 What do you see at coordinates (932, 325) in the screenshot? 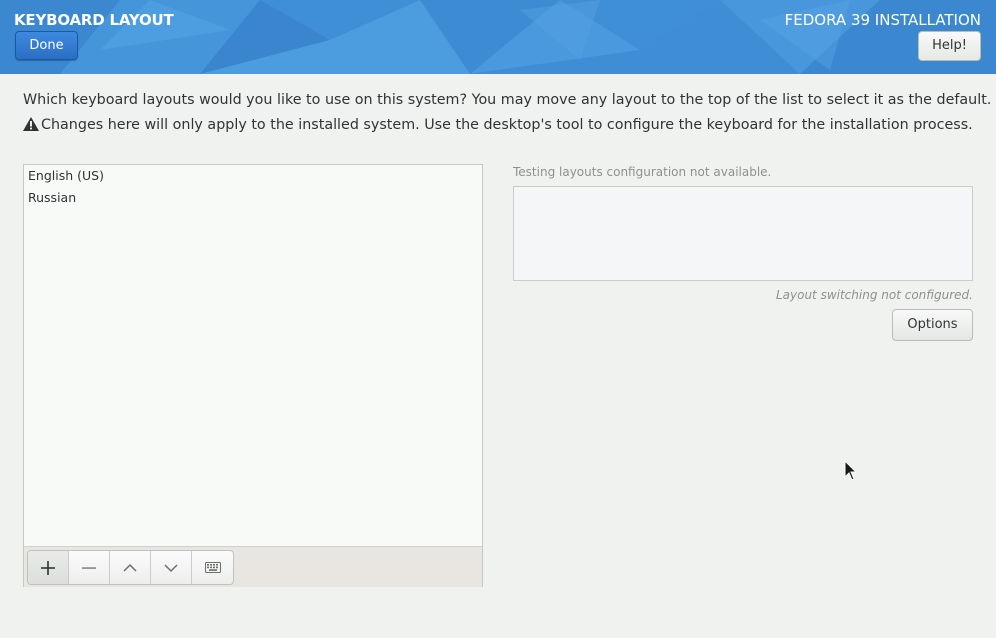
I see `options-button: Options` at bounding box center [932, 325].